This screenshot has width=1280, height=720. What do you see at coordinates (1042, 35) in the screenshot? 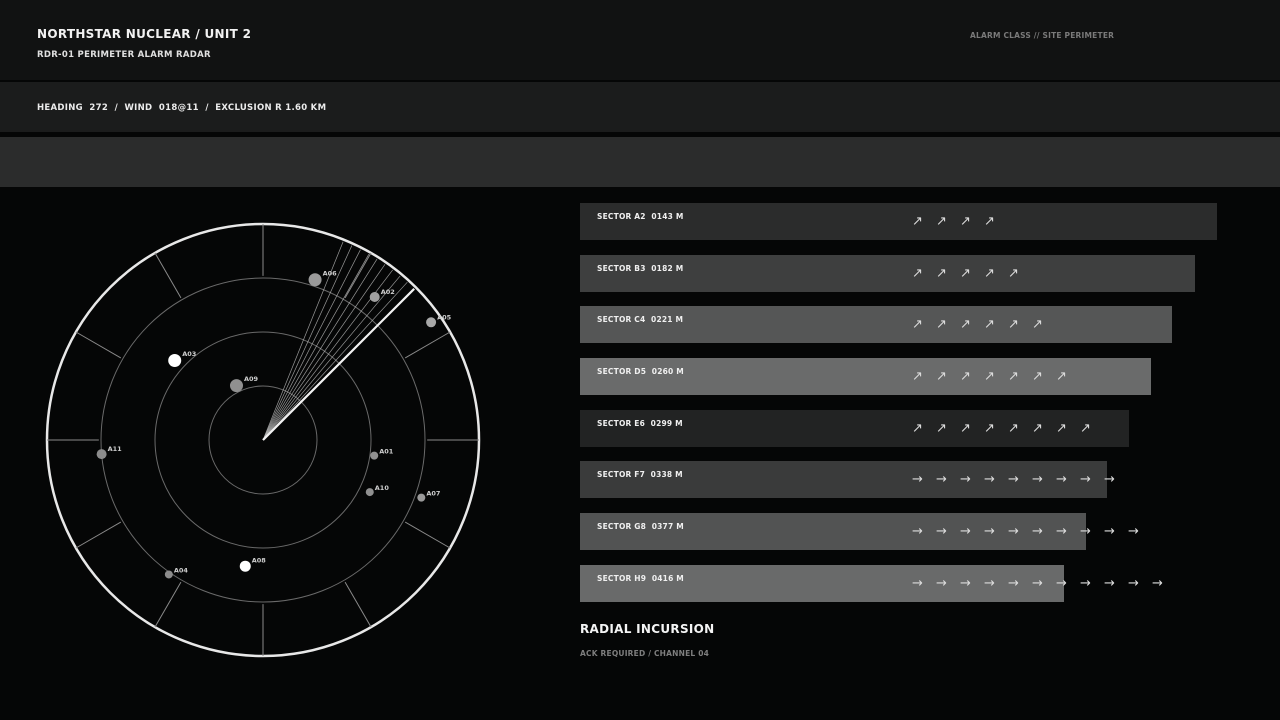
I see `alarm-class-label: ALARM CLASS // SITE PERIMETER` at bounding box center [1042, 35].